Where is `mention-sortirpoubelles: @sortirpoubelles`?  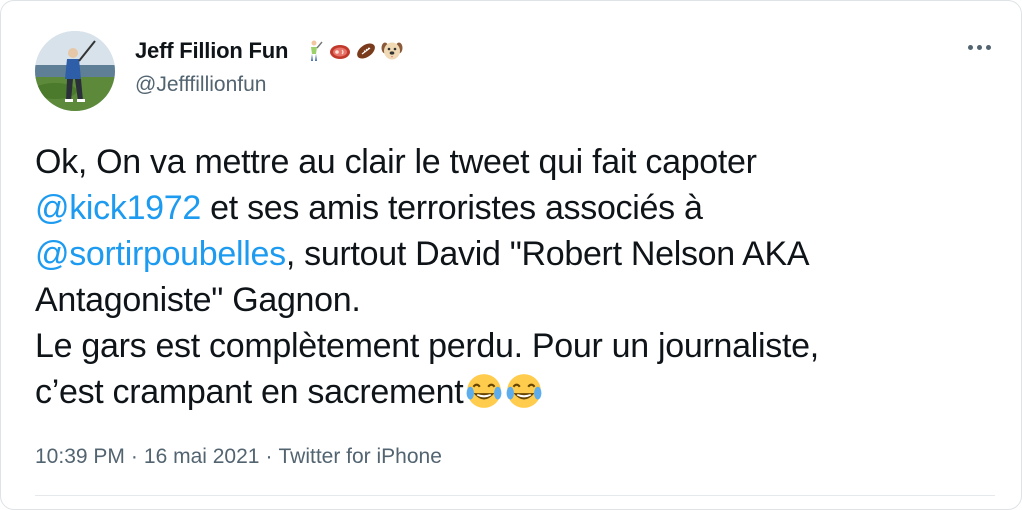 mention-sortirpoubelles: @sortirpoubelles is located at coordinates (160, 254).